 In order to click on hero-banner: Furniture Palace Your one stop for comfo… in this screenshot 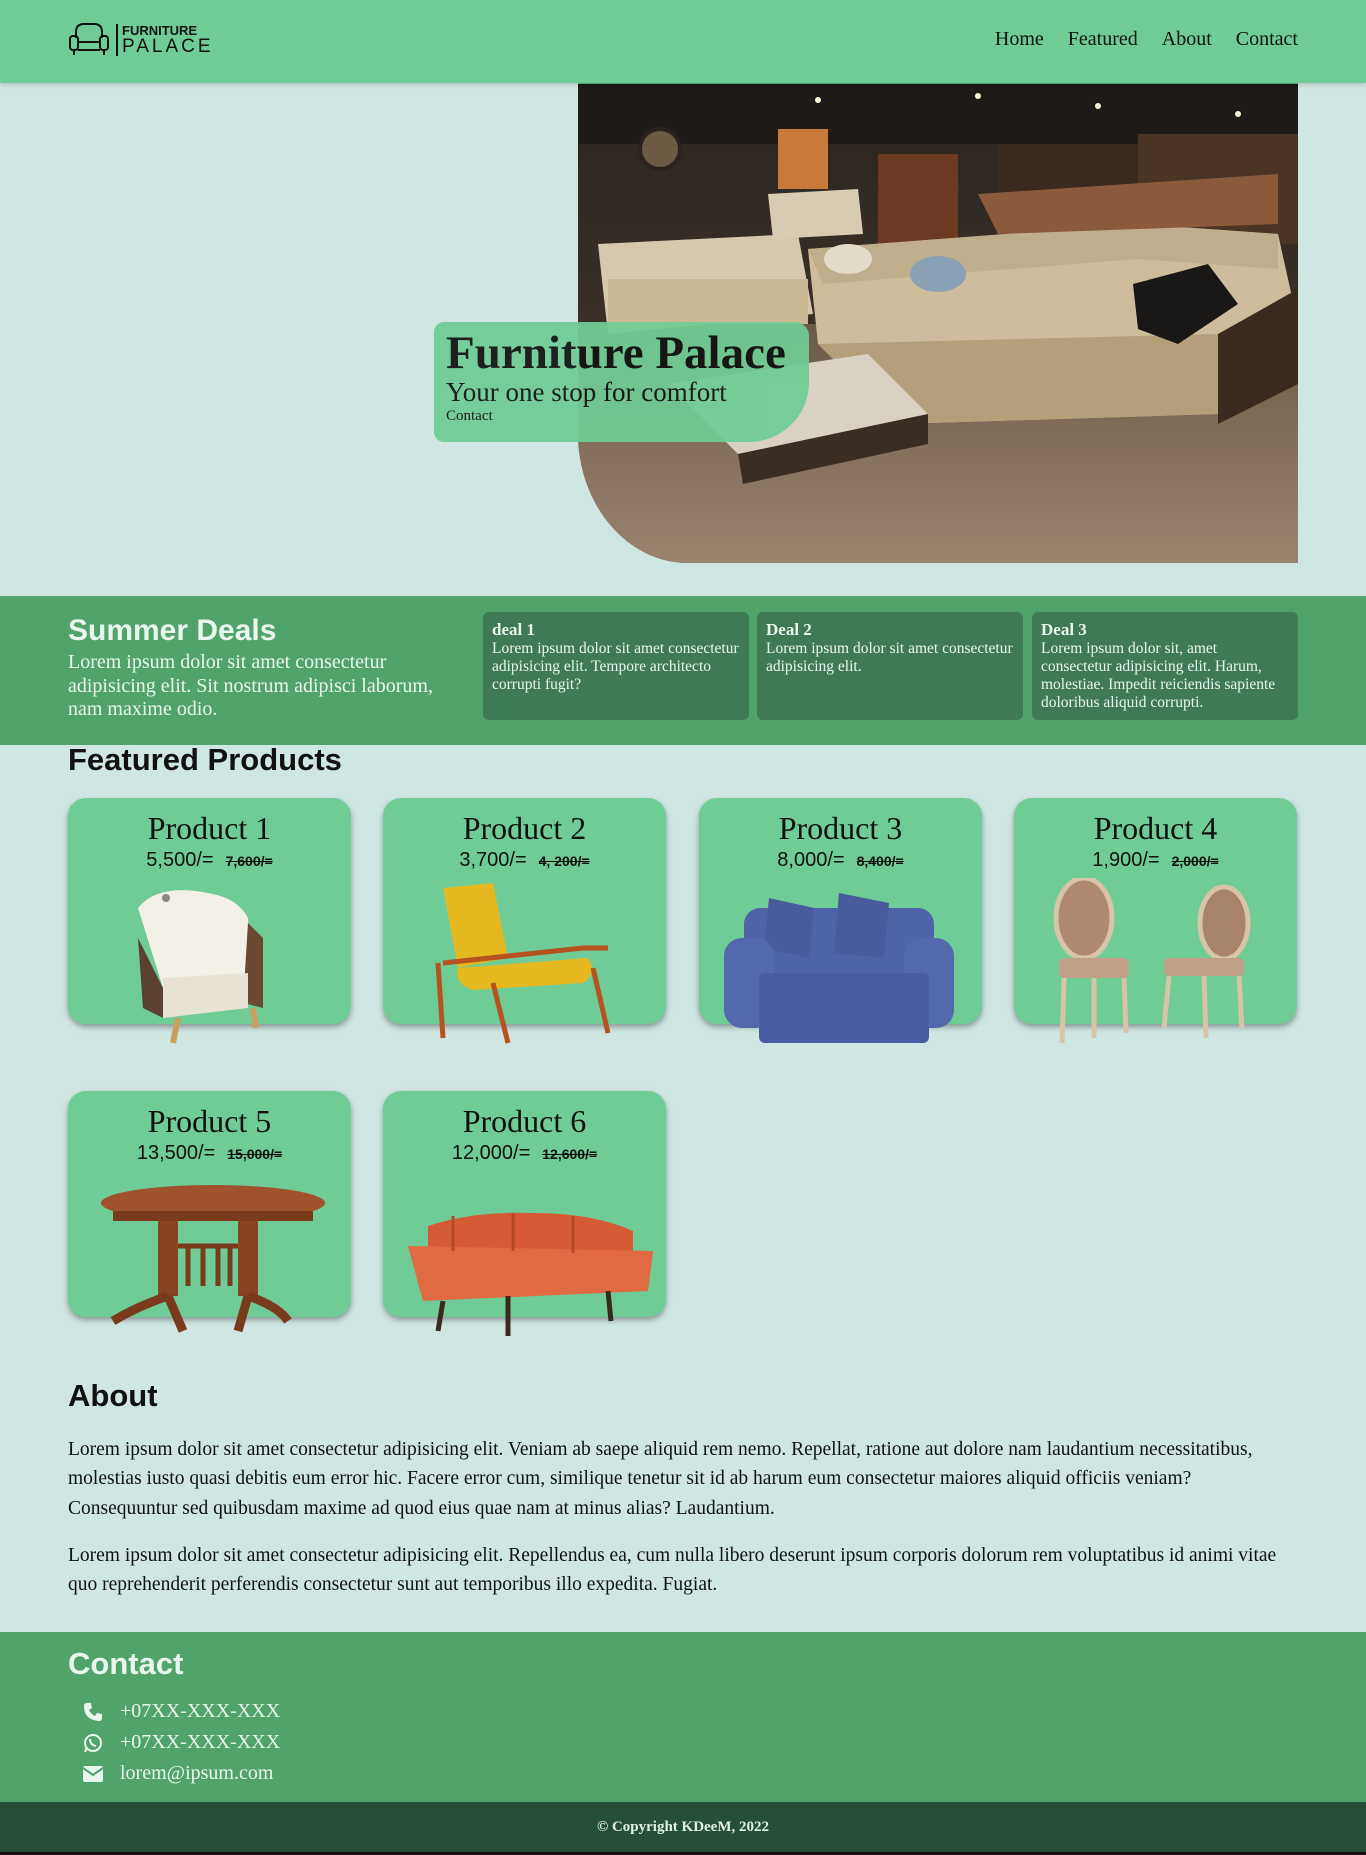, I will do `click(621, 382)`.